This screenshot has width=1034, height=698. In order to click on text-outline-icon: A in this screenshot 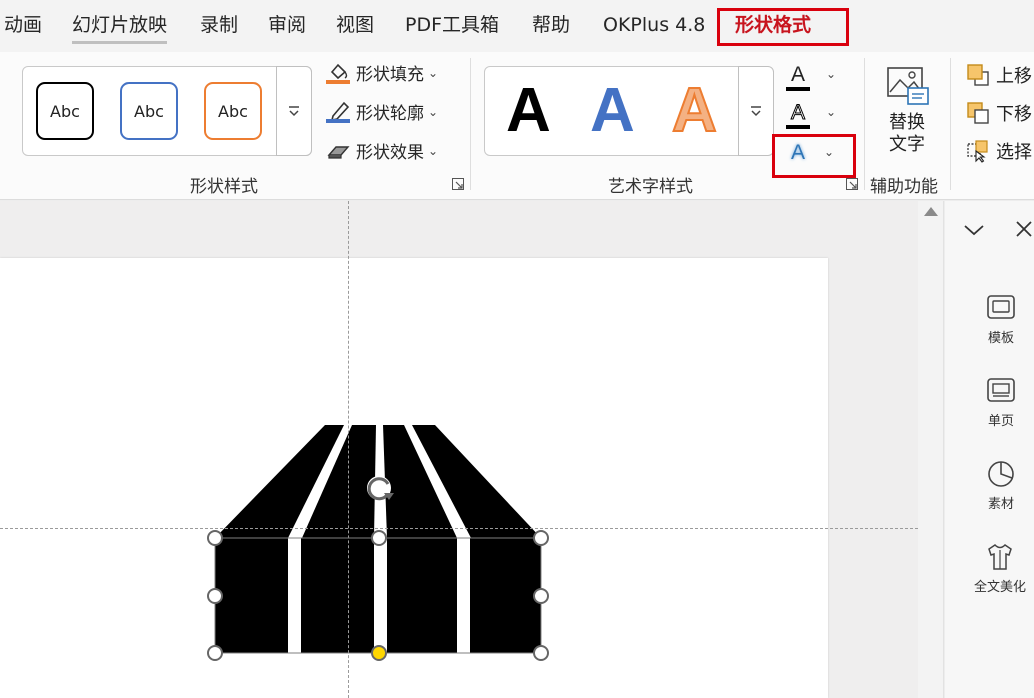, I will do `click(798, 115)`.